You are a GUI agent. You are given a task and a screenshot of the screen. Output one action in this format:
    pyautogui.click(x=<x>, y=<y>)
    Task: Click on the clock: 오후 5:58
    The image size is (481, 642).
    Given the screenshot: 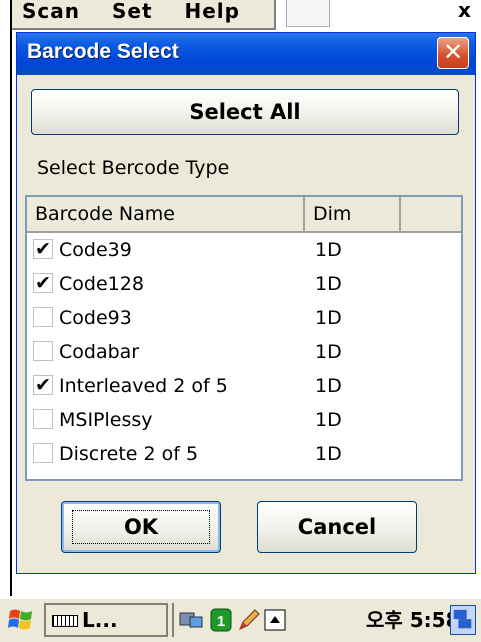 What is the action you would take?
    pyautogui.click(x=413, y=620)
    